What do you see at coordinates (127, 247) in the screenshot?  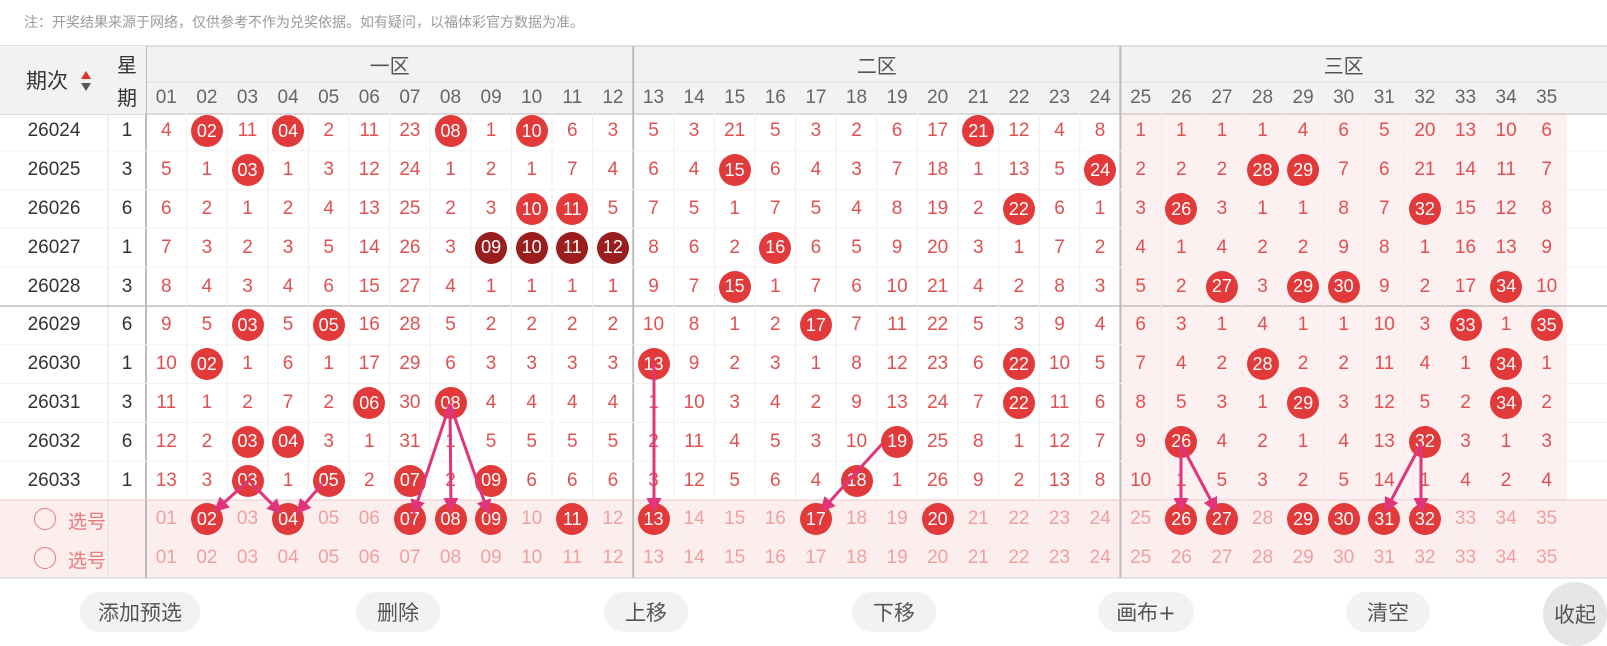 I see `weekday-value: 1` at bounding box center [127, 247].